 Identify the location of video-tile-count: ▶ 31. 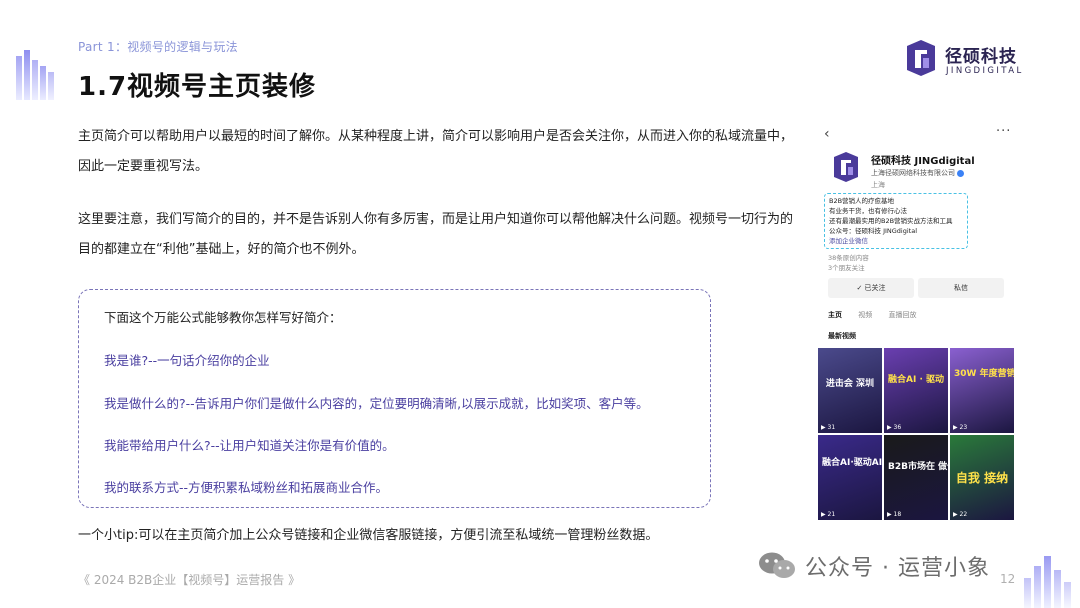
(828, 427).